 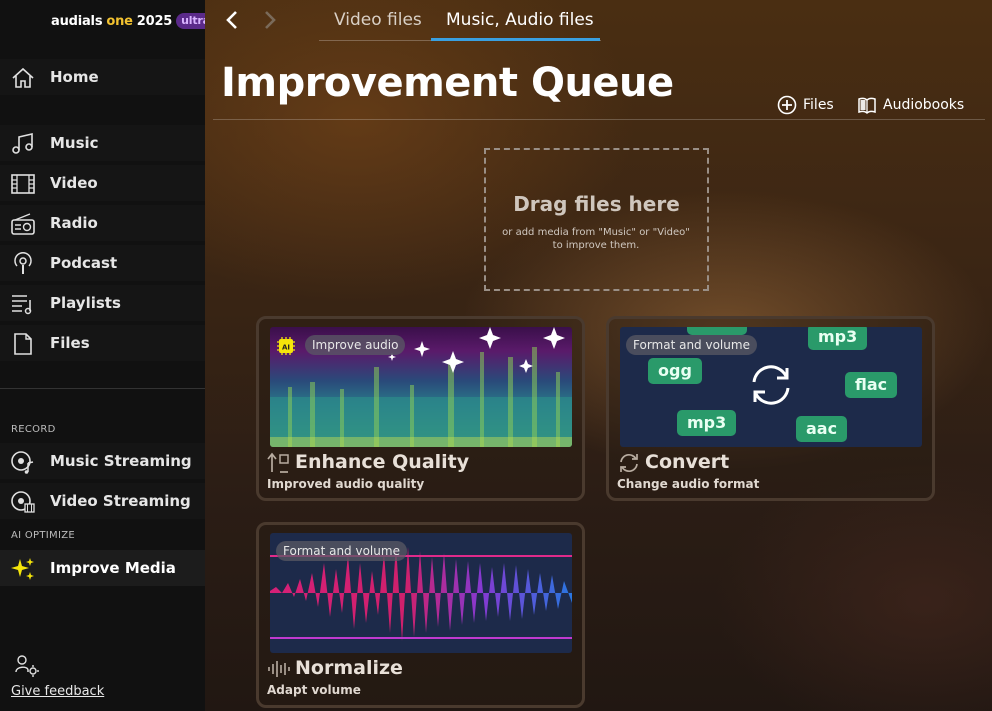 I want to click on sidebar-item-files: Files, so click(x=102, y=343).